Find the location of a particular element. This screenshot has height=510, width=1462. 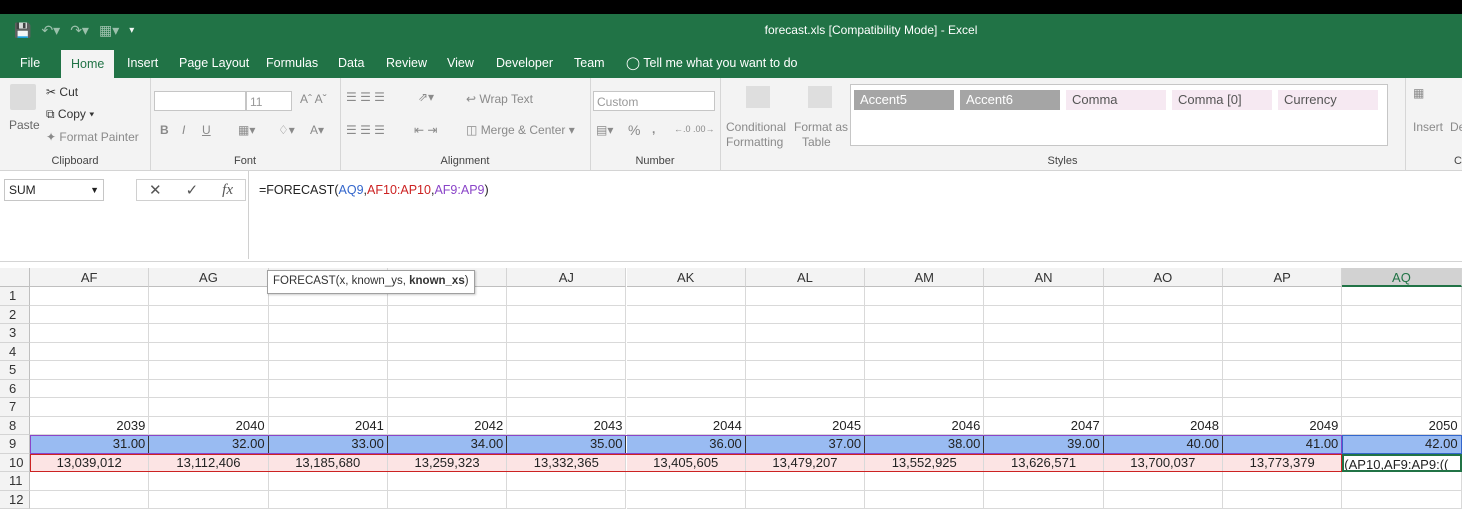

cell-ag9: 32.00 is located at coordinates (209, 444).